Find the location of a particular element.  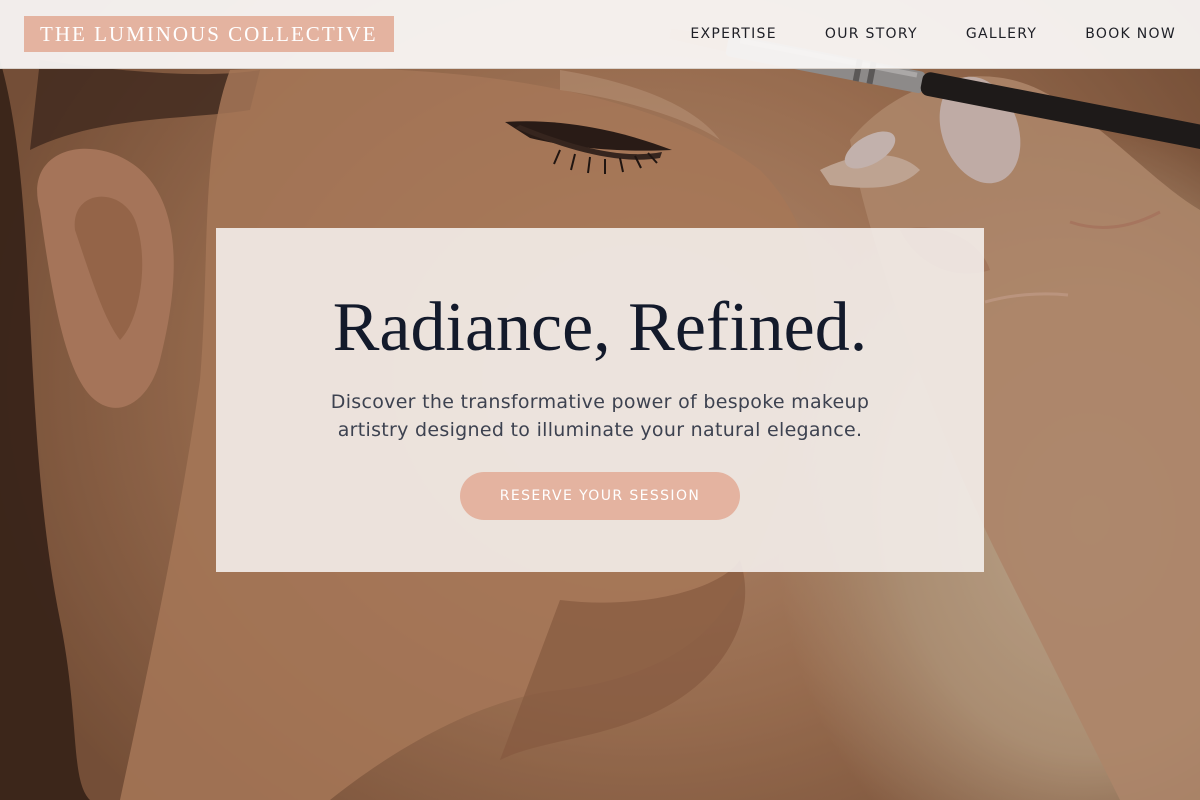

nav-link-our-story: OUR STORY is located at coordinates (871, 34).